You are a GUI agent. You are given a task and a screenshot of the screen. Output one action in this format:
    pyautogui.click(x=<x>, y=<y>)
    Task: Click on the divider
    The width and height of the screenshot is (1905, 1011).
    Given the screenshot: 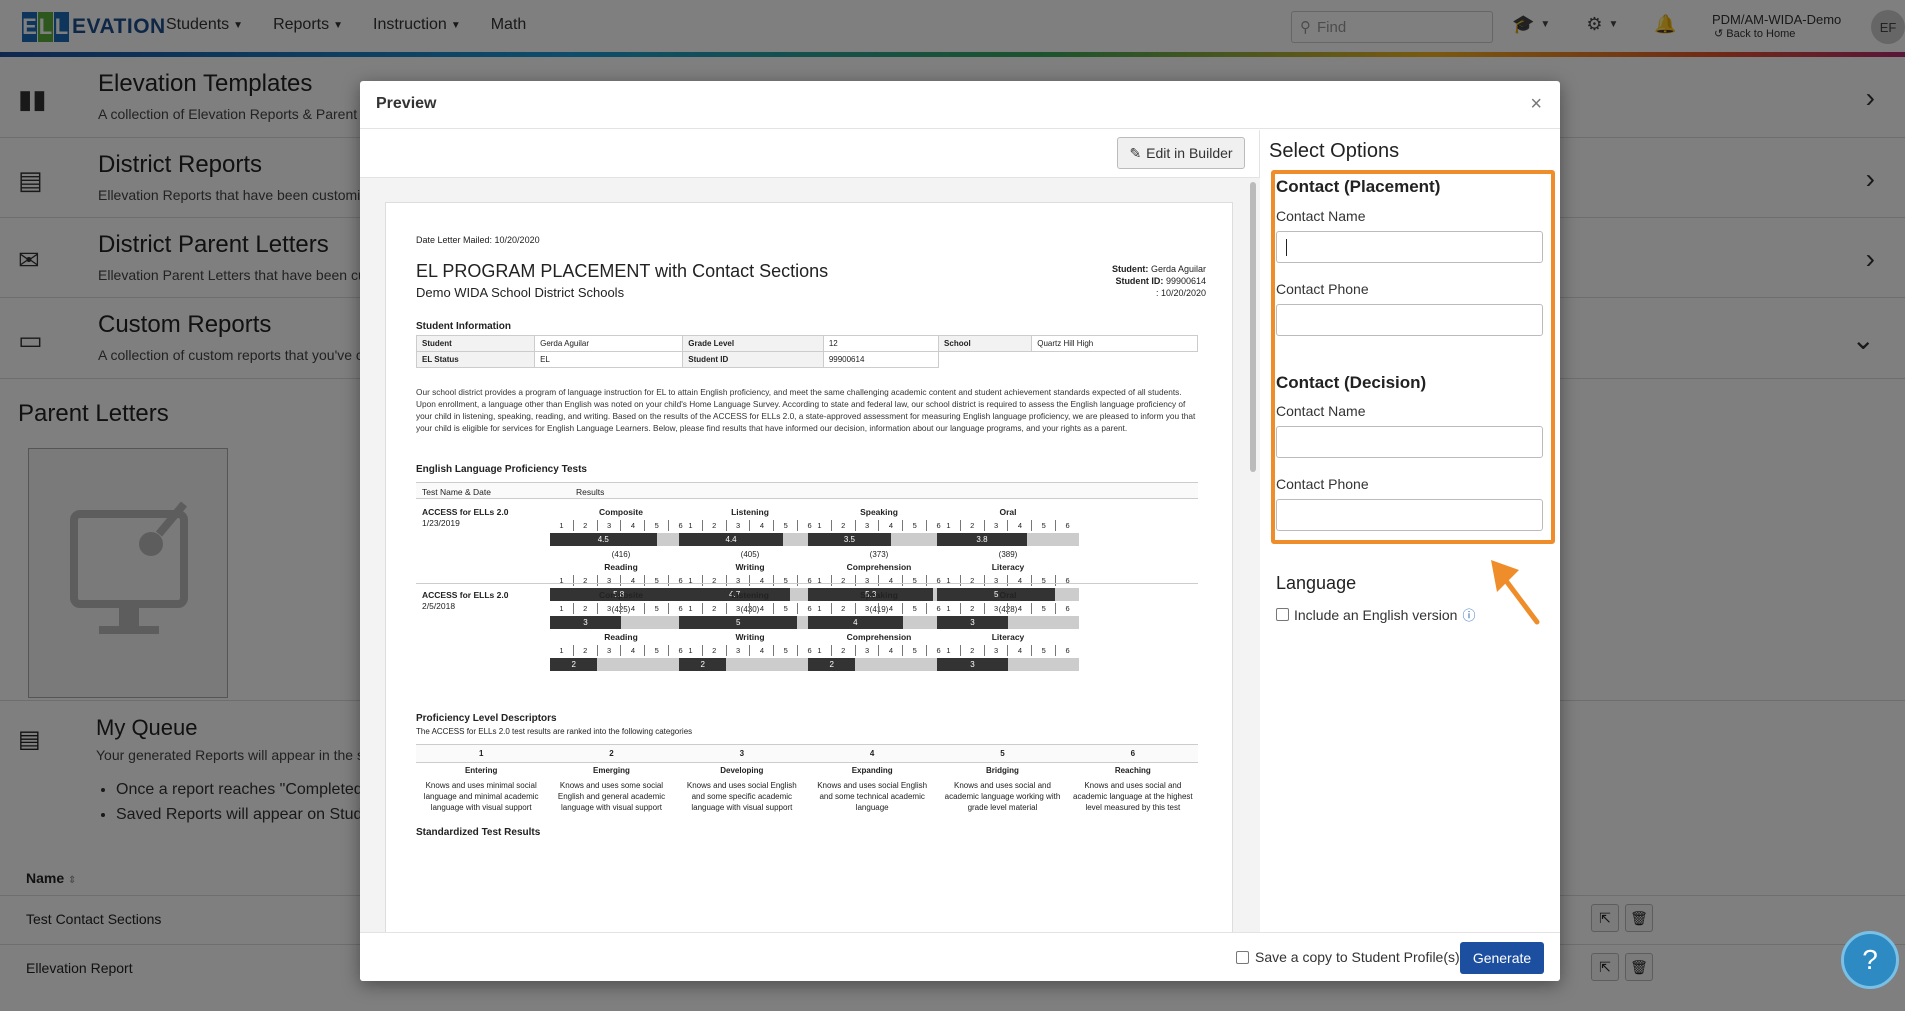 What is the action you would take?
    pyautogui.click(x=807, y=583)
    